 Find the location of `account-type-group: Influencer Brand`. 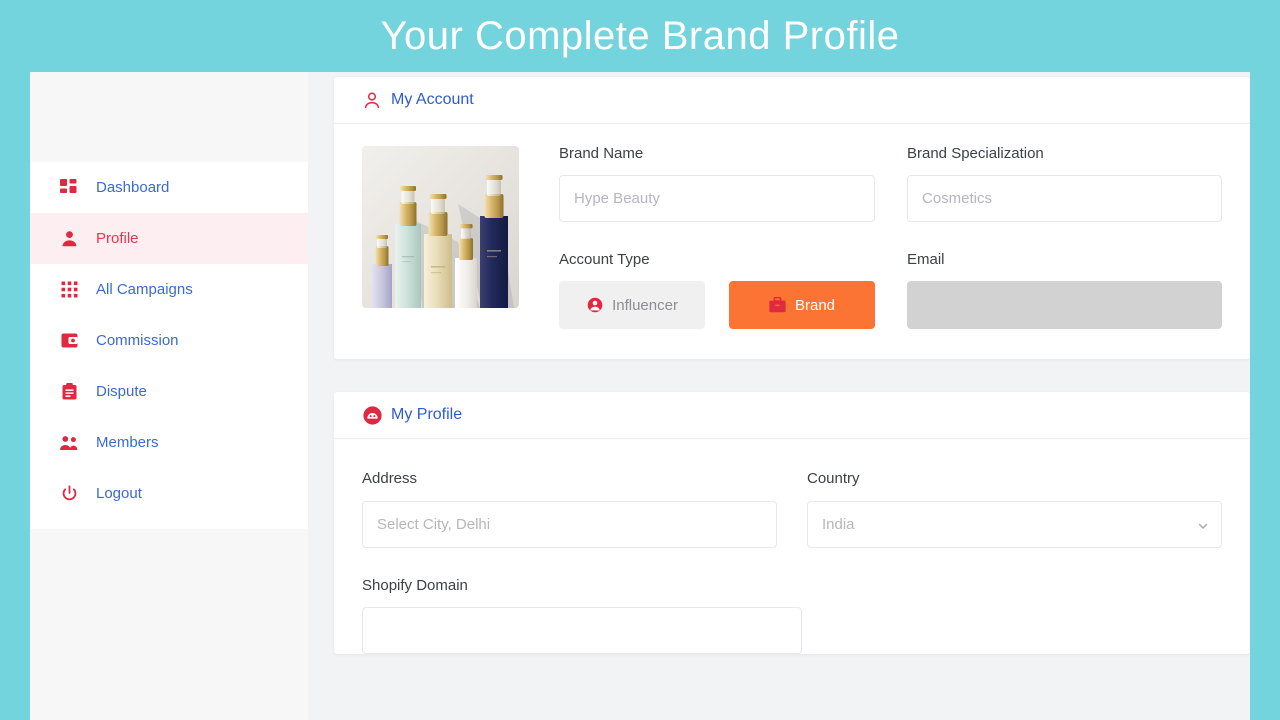

account-type-group: Influencer Brand is located at coordinates (717, 305).